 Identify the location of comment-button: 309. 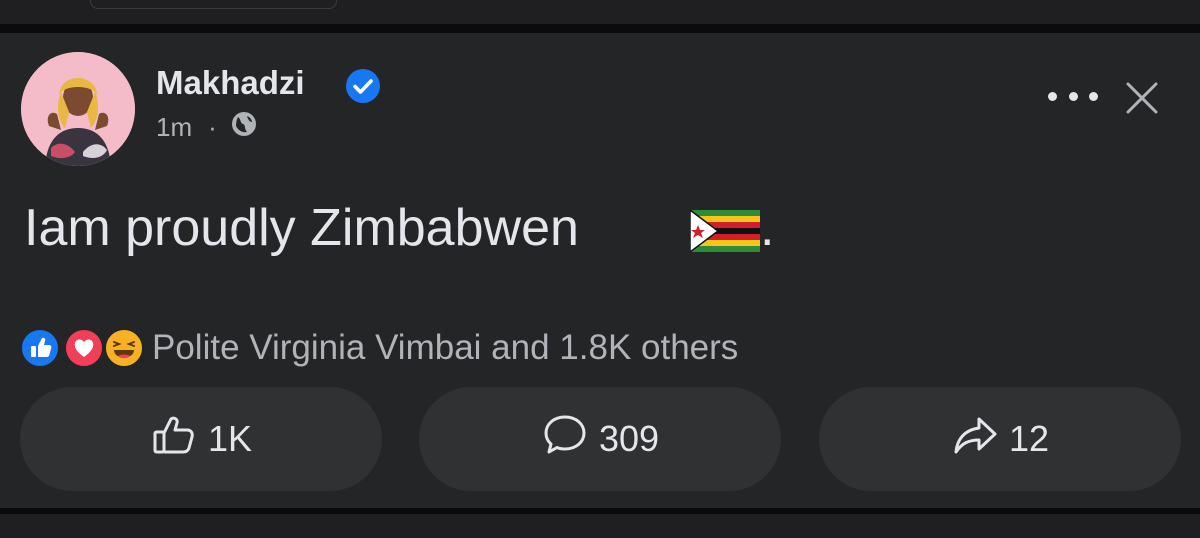
(600, 439).